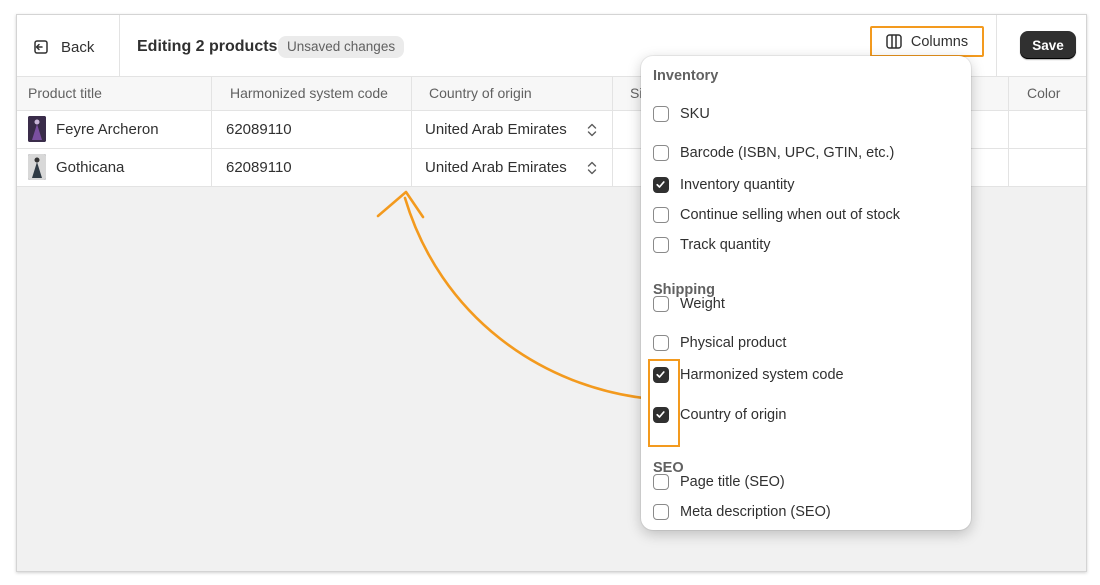 This screenshot has width=1100, height=585. I want to click on column-option-weight: Weight, so click(689, 304).